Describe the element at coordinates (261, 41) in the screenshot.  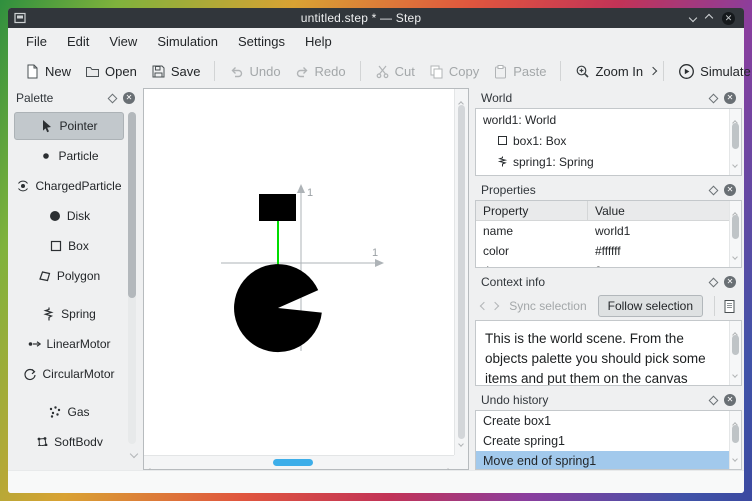
I see `menu-settings: Settings` at that location.